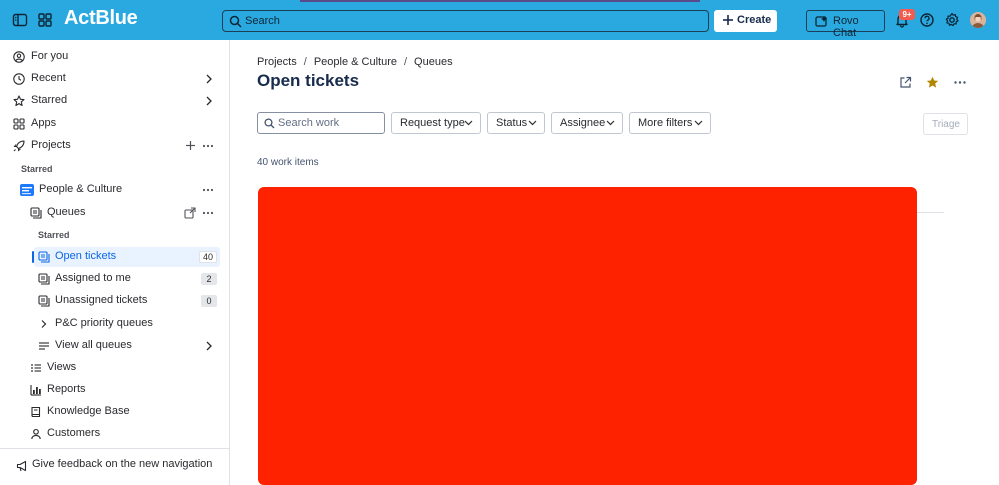 Image resolution: width=999 pixels, height=485 pixels. What do you see at coordinates (27, 190) in the screenshot?
I see `project-avatar-icon` at bounding box center [27, 190].